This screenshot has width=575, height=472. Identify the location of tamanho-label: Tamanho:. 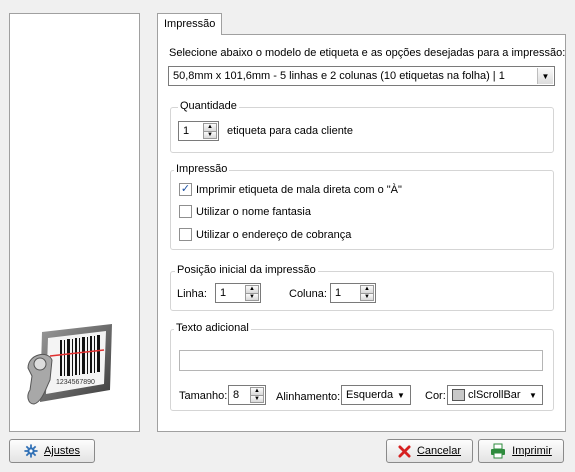
(203, 396).